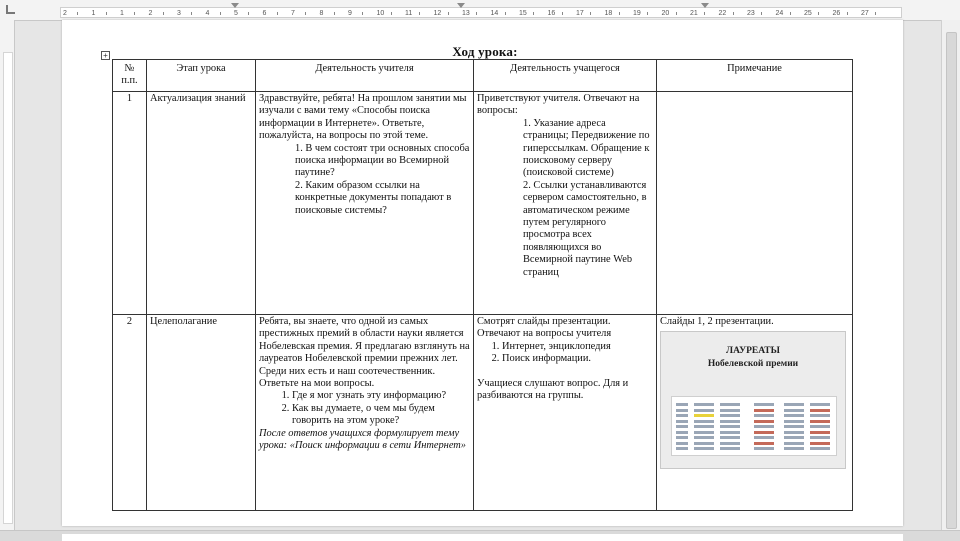 This screenshot has width=960, height=541. Describe the element at coordinates (201, 412) in the screenshot. I see `stage-cell: Целеполагание` at that location.